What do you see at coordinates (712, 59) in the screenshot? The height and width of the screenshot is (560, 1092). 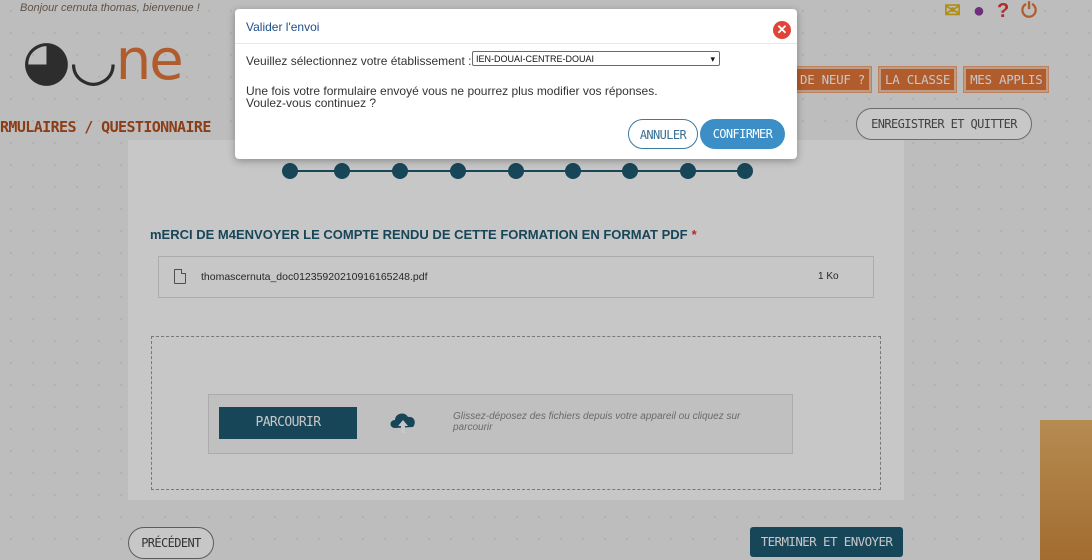 I see `chevron-down-icon: ▾` at bounding box center [712, 59].